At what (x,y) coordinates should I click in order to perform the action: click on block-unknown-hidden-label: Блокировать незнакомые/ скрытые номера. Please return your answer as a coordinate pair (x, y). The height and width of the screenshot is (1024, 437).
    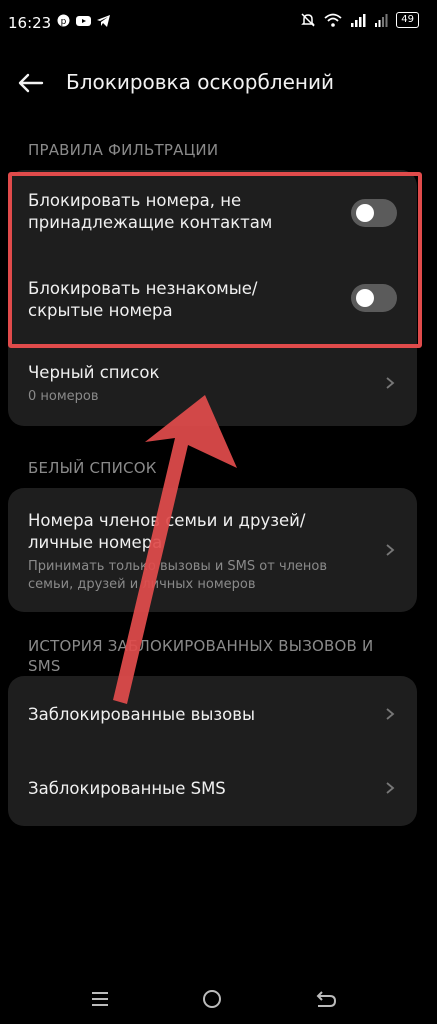
    Looking at the image, I should click on (143, 299).